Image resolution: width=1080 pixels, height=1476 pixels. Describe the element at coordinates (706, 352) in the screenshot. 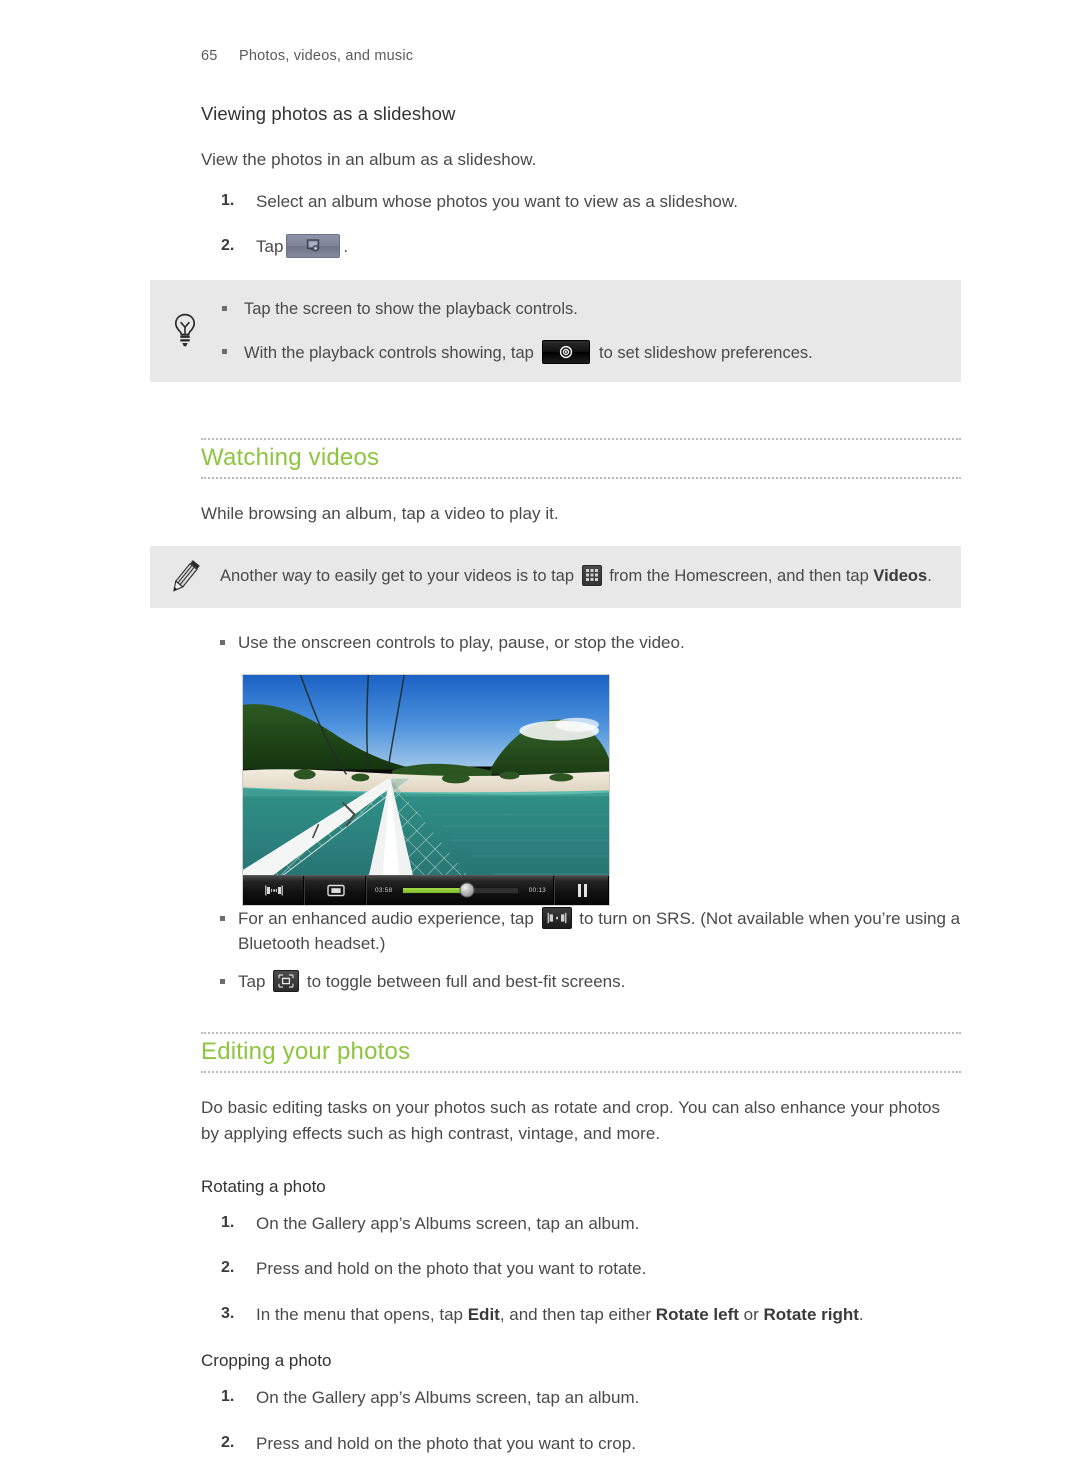

I see `tip-bullet-text-after: to set slideshow preferences.` at that location.